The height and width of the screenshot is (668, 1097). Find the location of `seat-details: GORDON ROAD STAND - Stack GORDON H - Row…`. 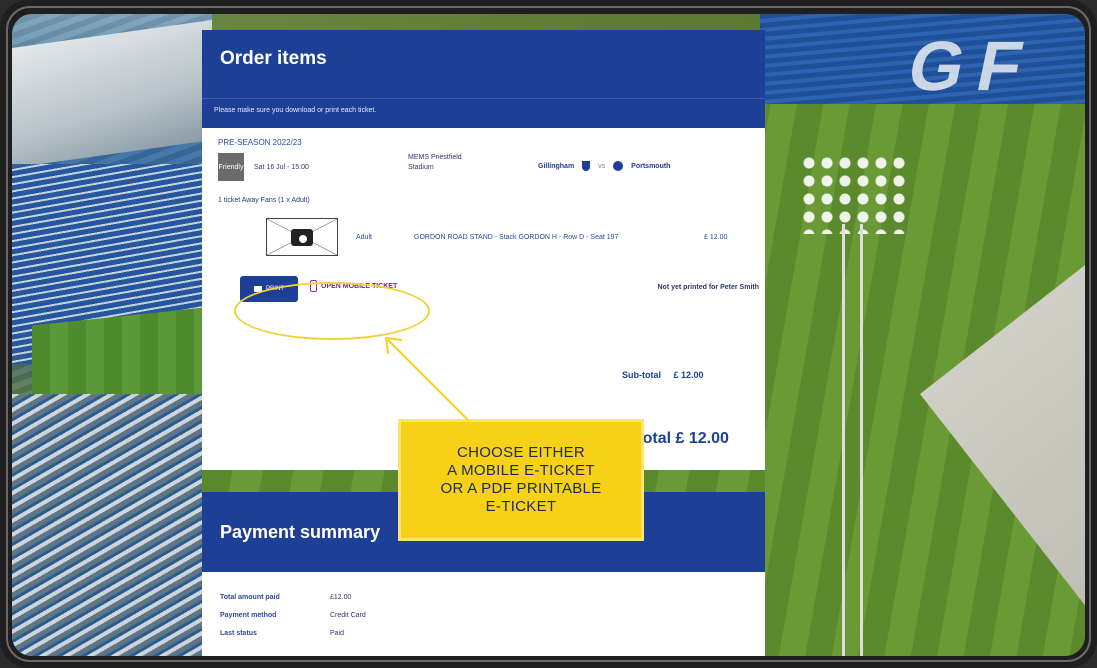

seat-details: GORDON ROAD STAND - Stack GORDON H - Row… is located at coordinates (516, 237).